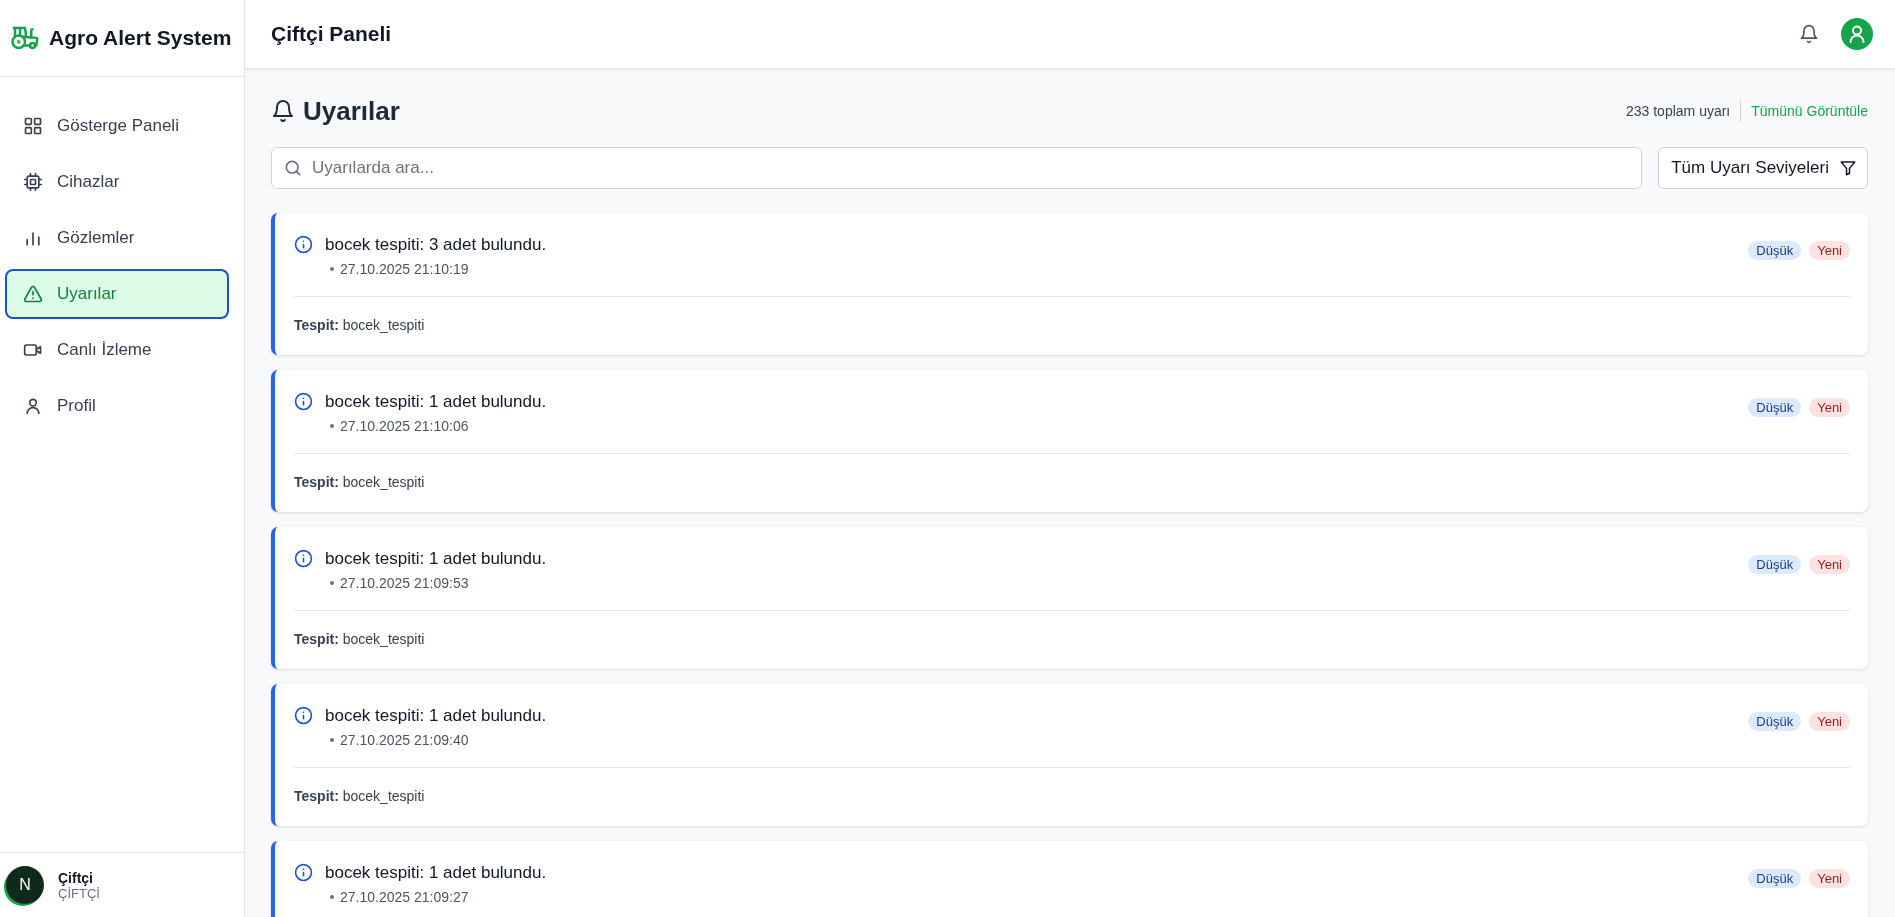 The width and height of the screenshot is (1895, 917). I want to click on header-title: Çiftçi Paneli, so click(331, 34).